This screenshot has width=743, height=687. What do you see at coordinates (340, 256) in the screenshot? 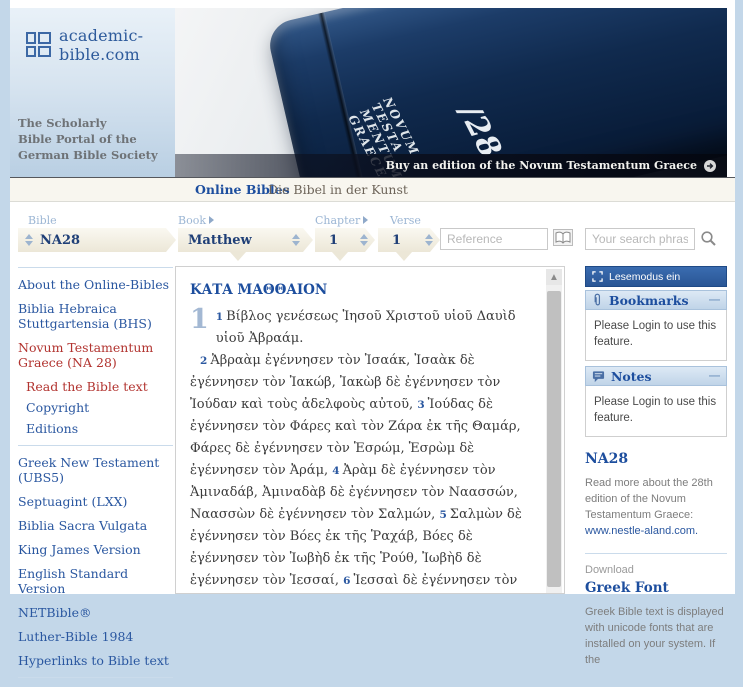
I see `chapter-select-pointer` at bounding box center [340, 256].